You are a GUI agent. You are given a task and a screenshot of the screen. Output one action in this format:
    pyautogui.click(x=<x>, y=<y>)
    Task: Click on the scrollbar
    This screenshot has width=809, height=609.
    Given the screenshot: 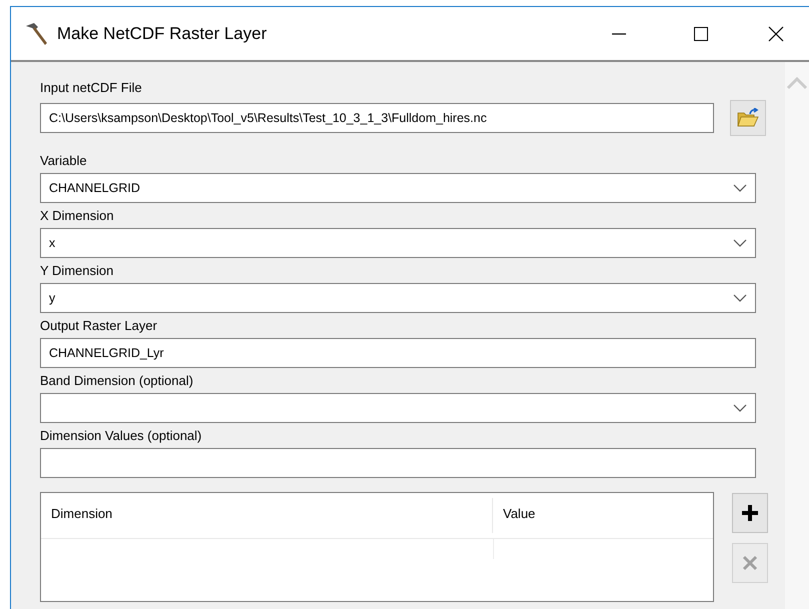 What is the action you would take?
    pyautogui.click(x=797, y=335)
    